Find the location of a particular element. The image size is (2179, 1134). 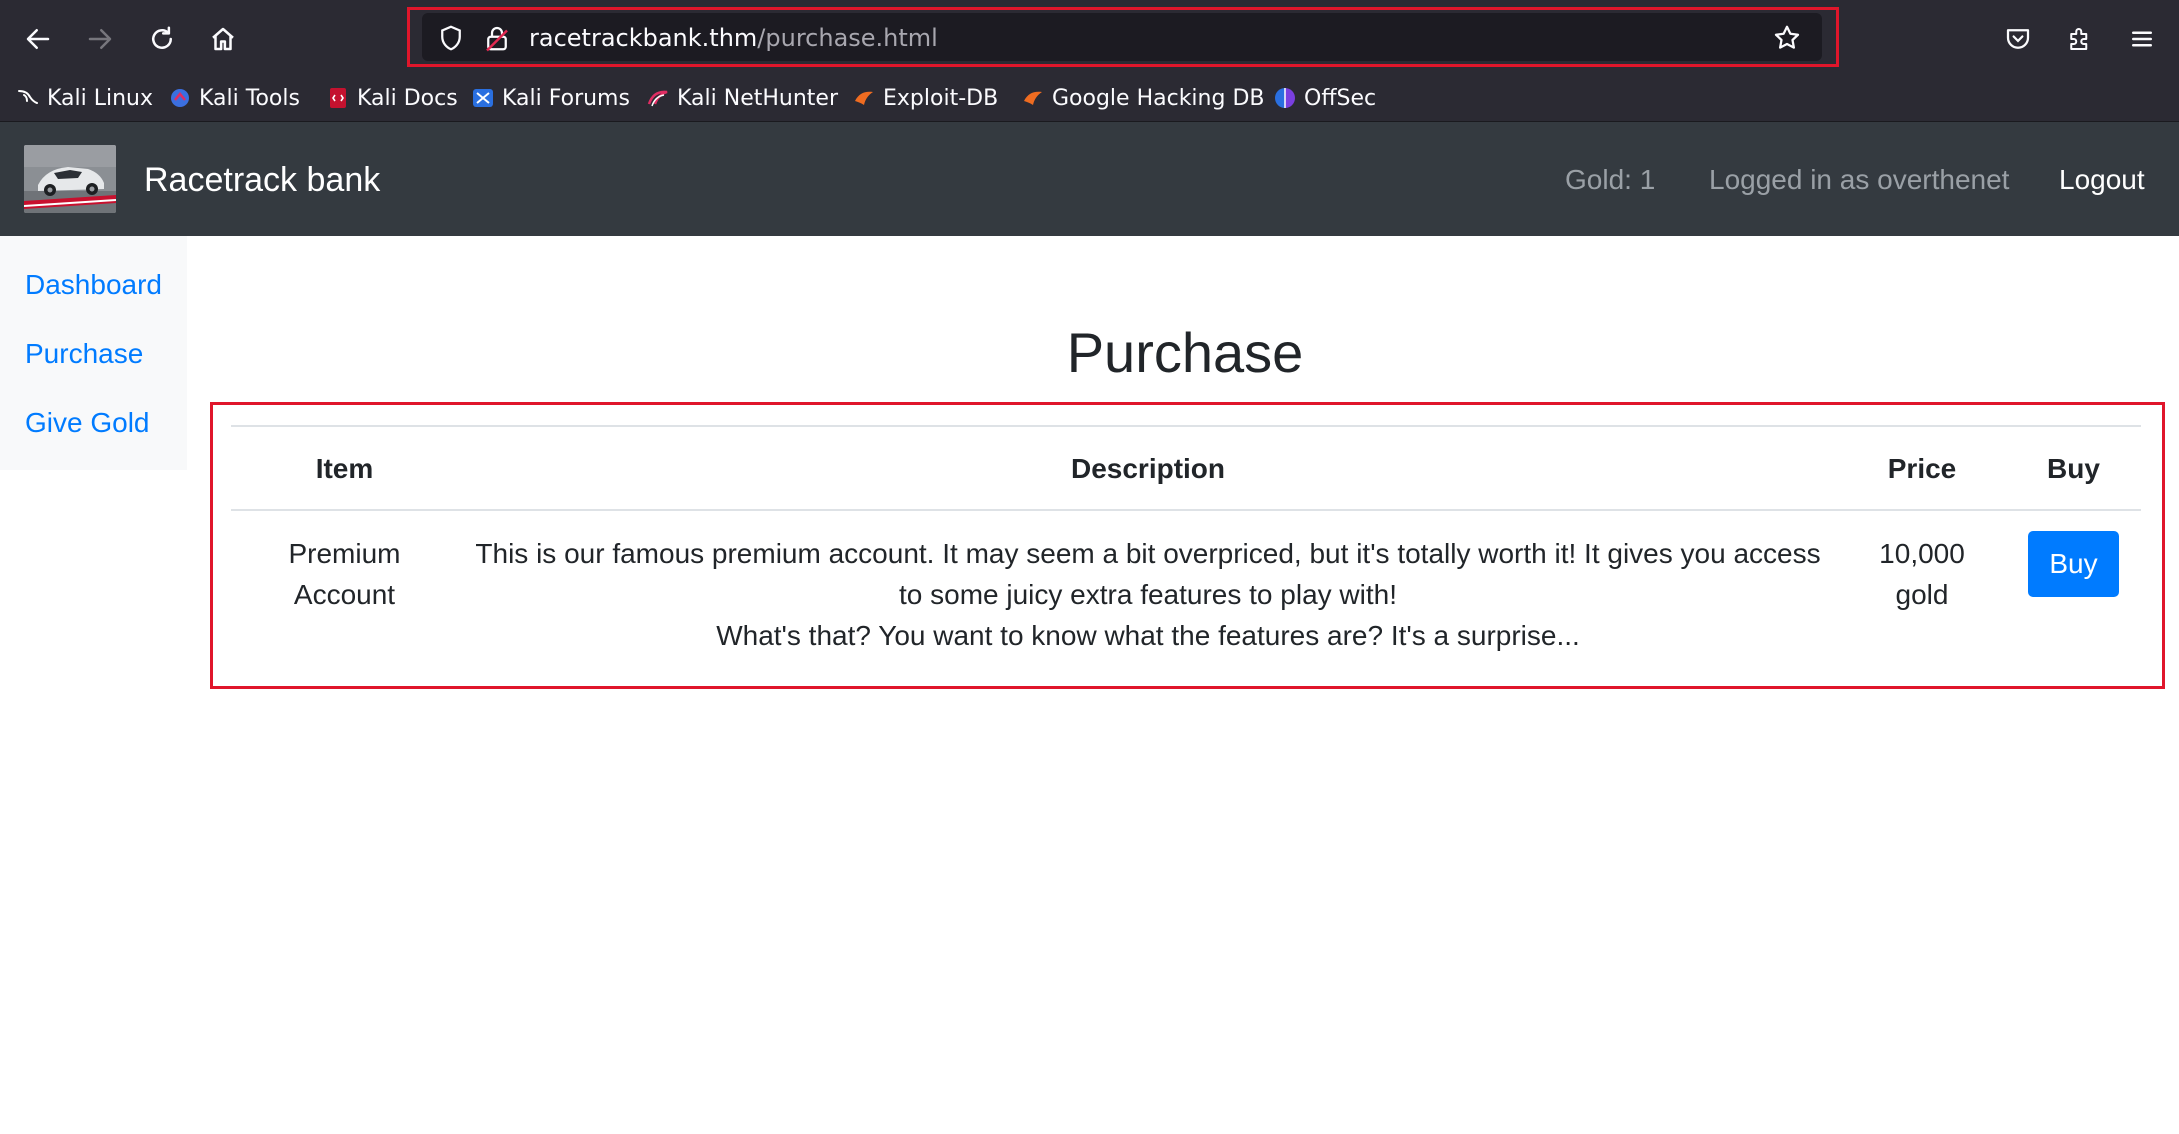

kali-forums-icon is located at coordinates (483, 98).